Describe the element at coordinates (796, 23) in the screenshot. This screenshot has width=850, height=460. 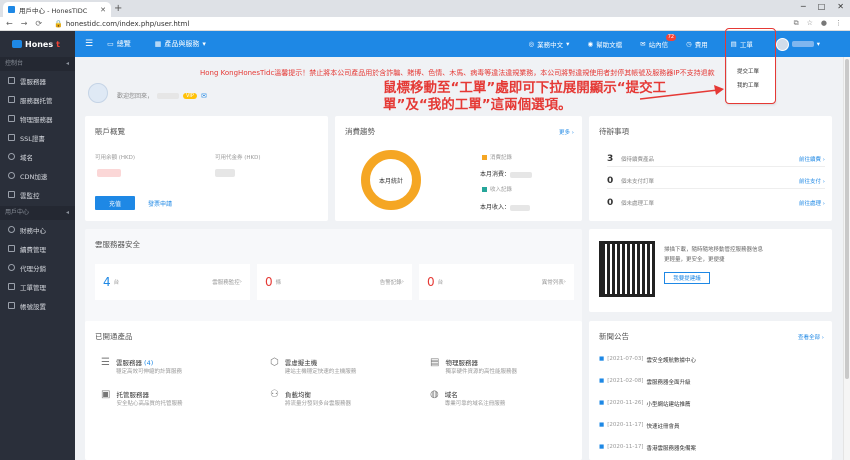
I see `translate-icon: ⧉` at that location.